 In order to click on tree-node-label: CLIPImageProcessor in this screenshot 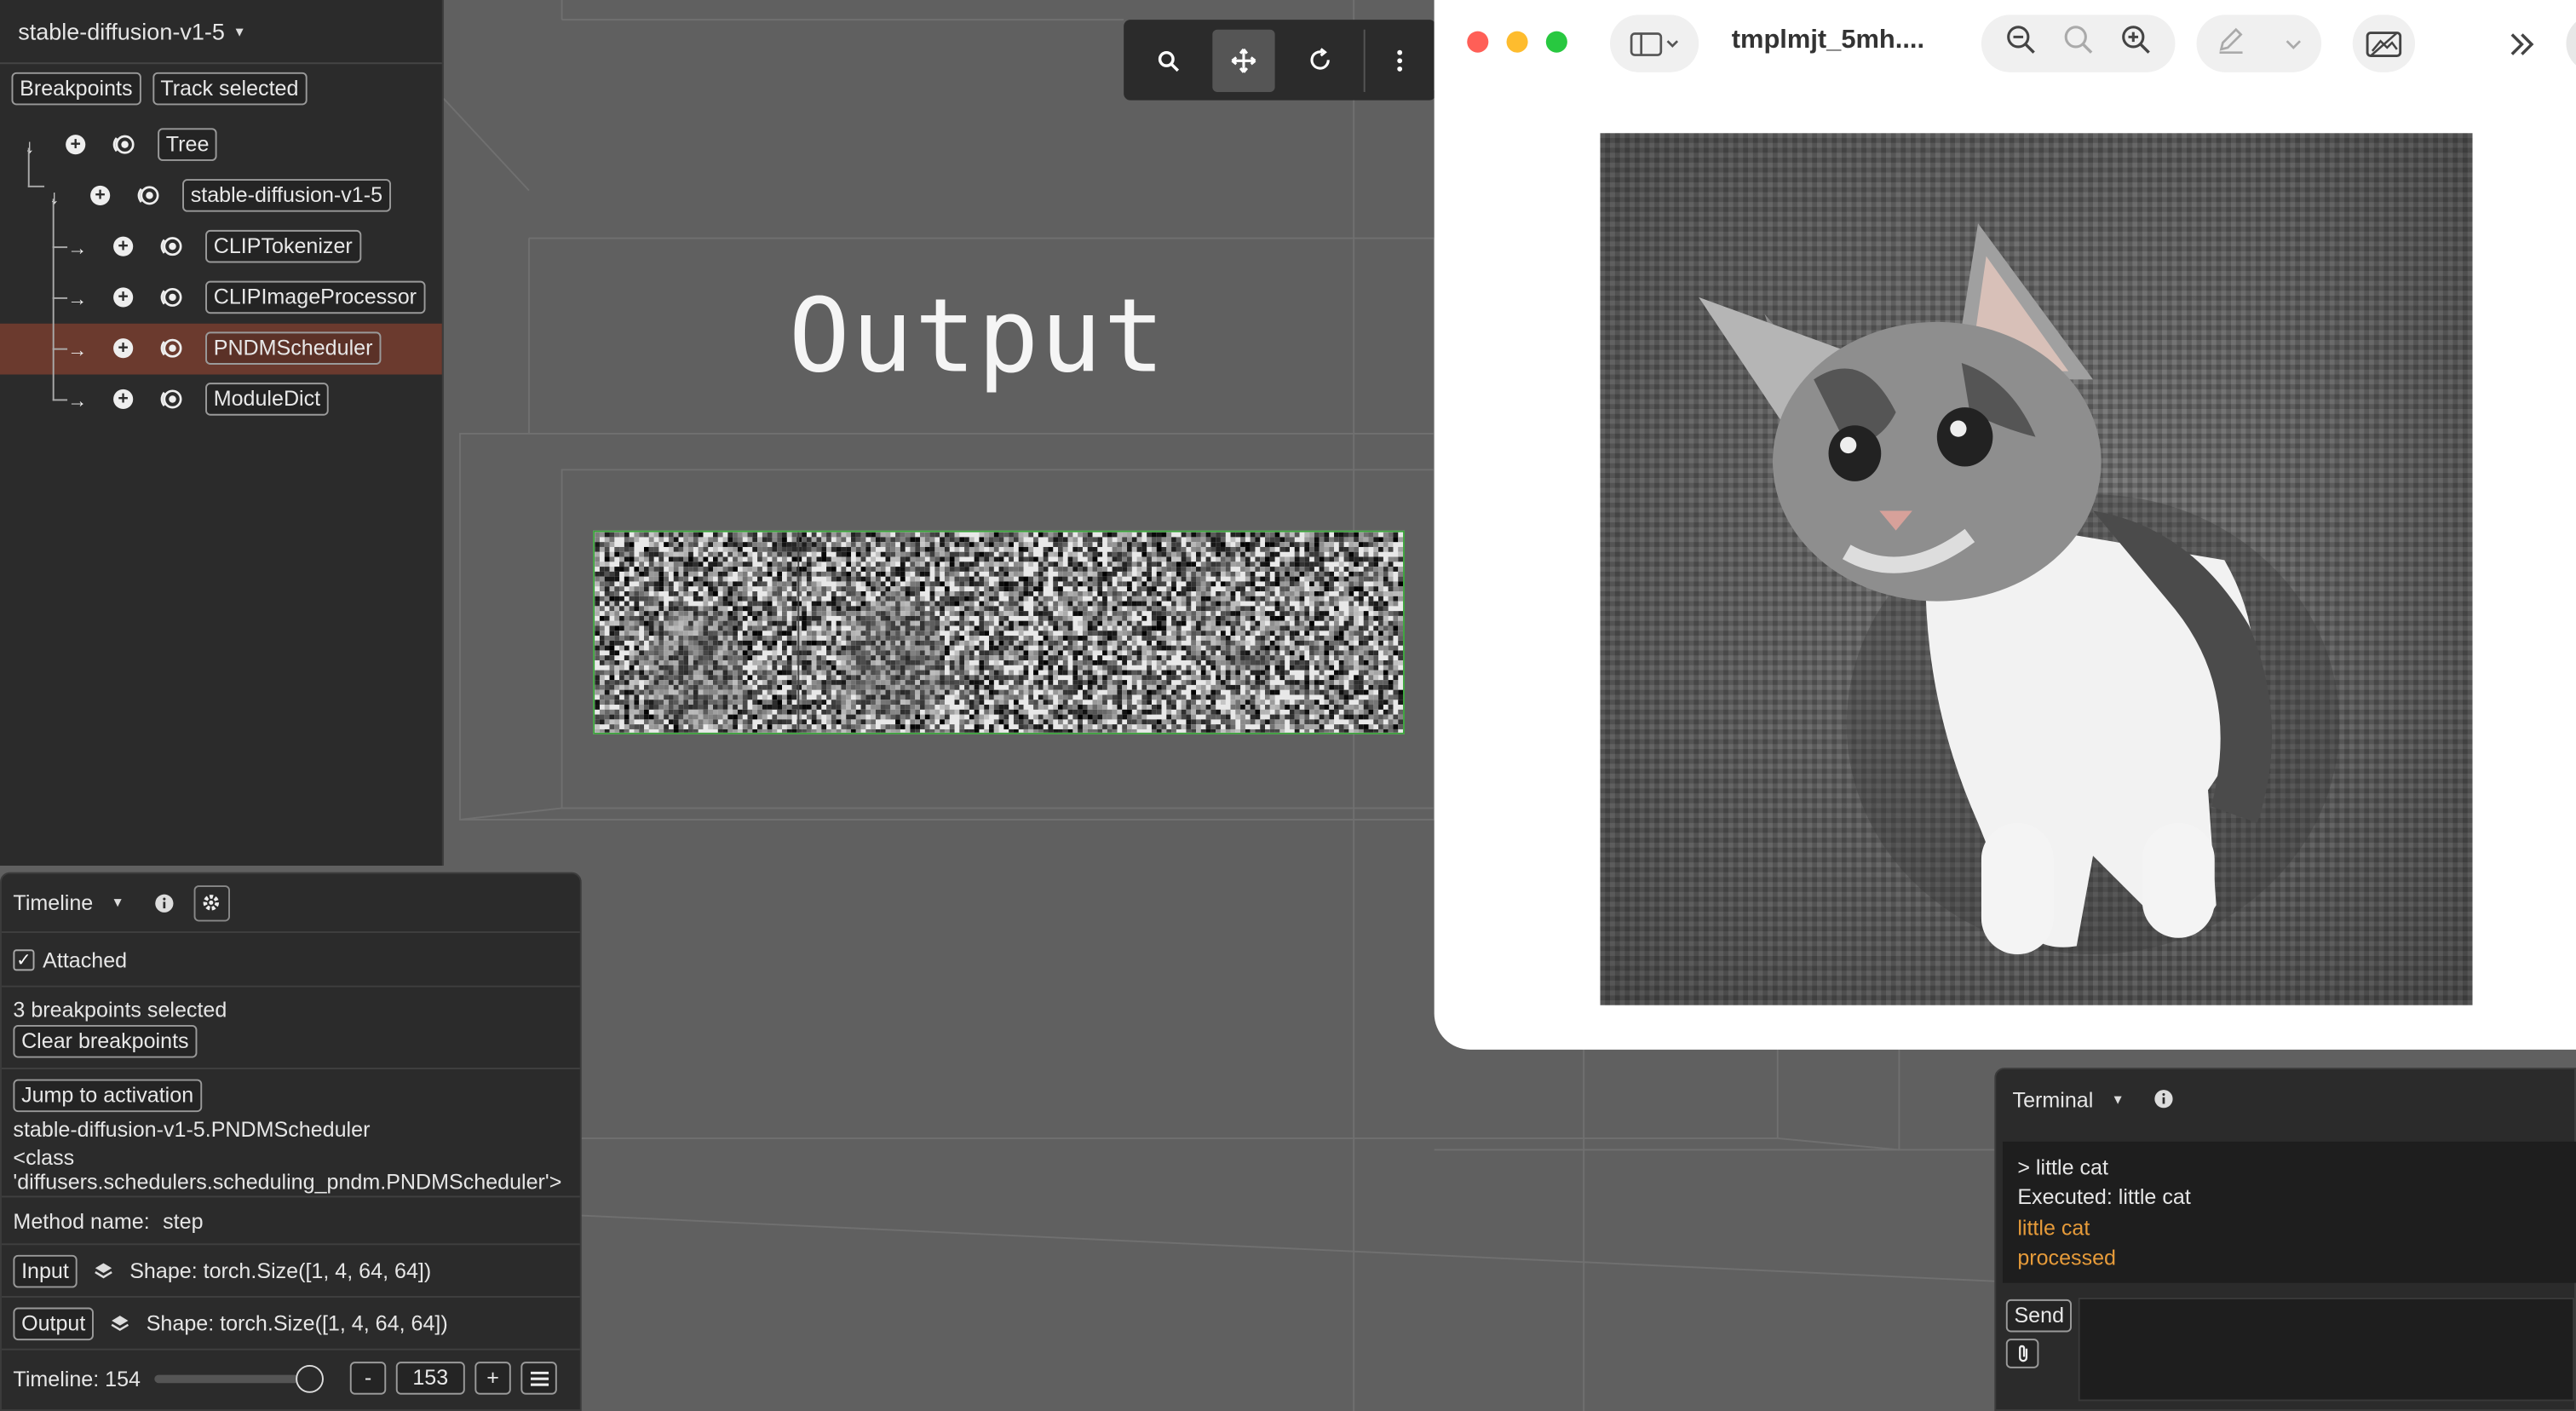, I will do `click(315, 297)`.